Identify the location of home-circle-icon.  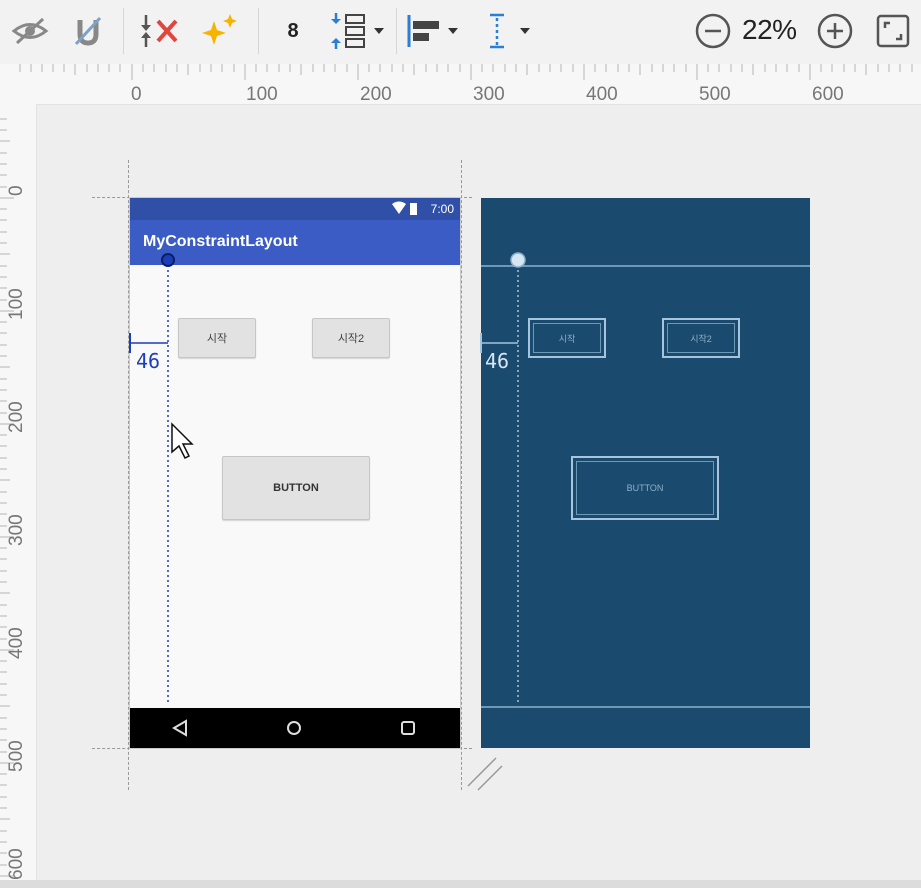
(294, 728).